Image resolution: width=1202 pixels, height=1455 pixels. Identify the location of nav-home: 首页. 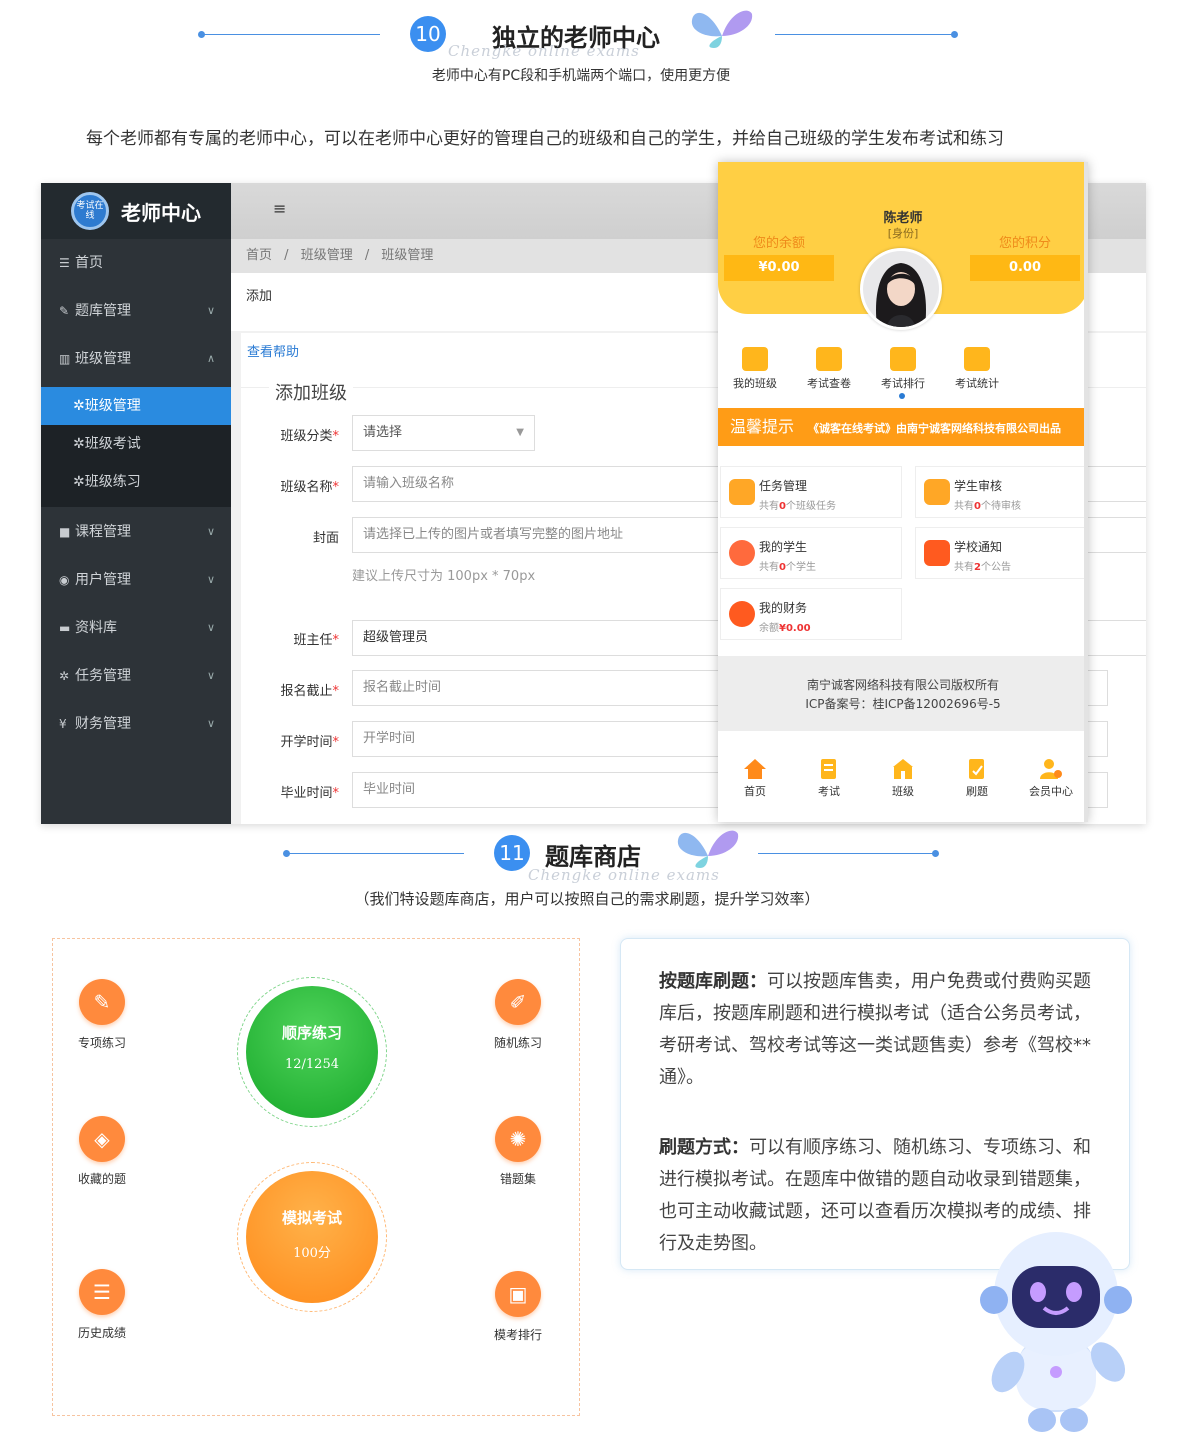
(755, 778).